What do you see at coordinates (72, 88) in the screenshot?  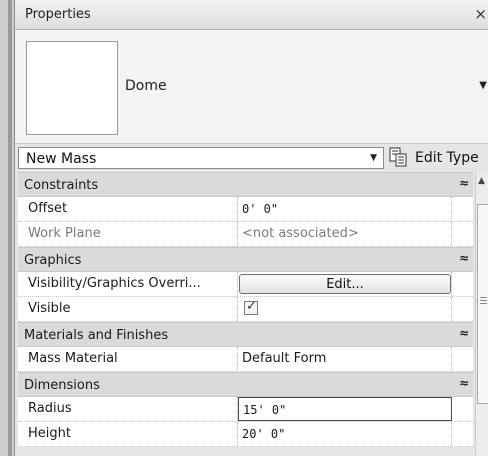 I see `type-preview-thumbnail` at bounding box center [72, 88].